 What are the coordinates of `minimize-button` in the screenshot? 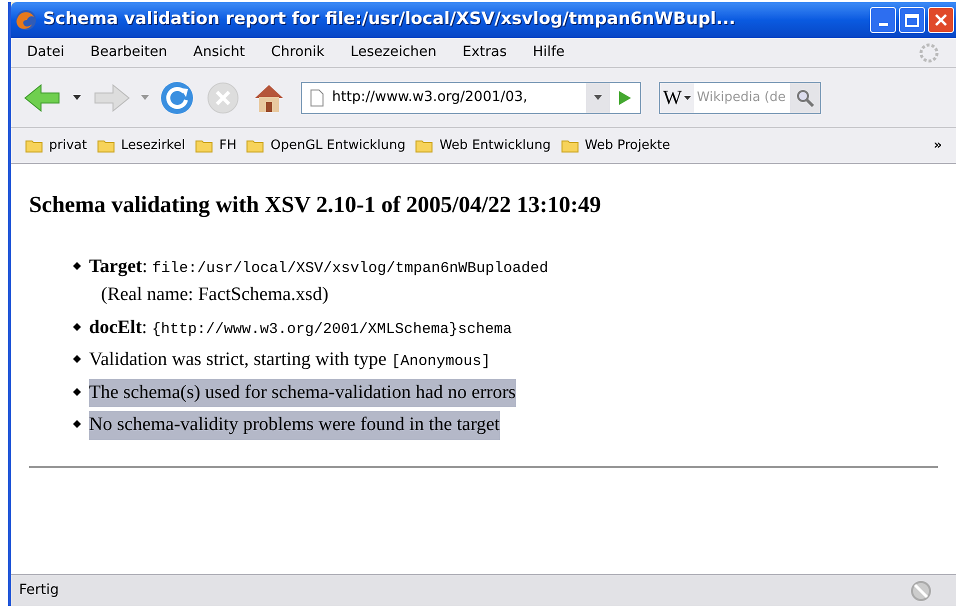 It's located at (883, 20).